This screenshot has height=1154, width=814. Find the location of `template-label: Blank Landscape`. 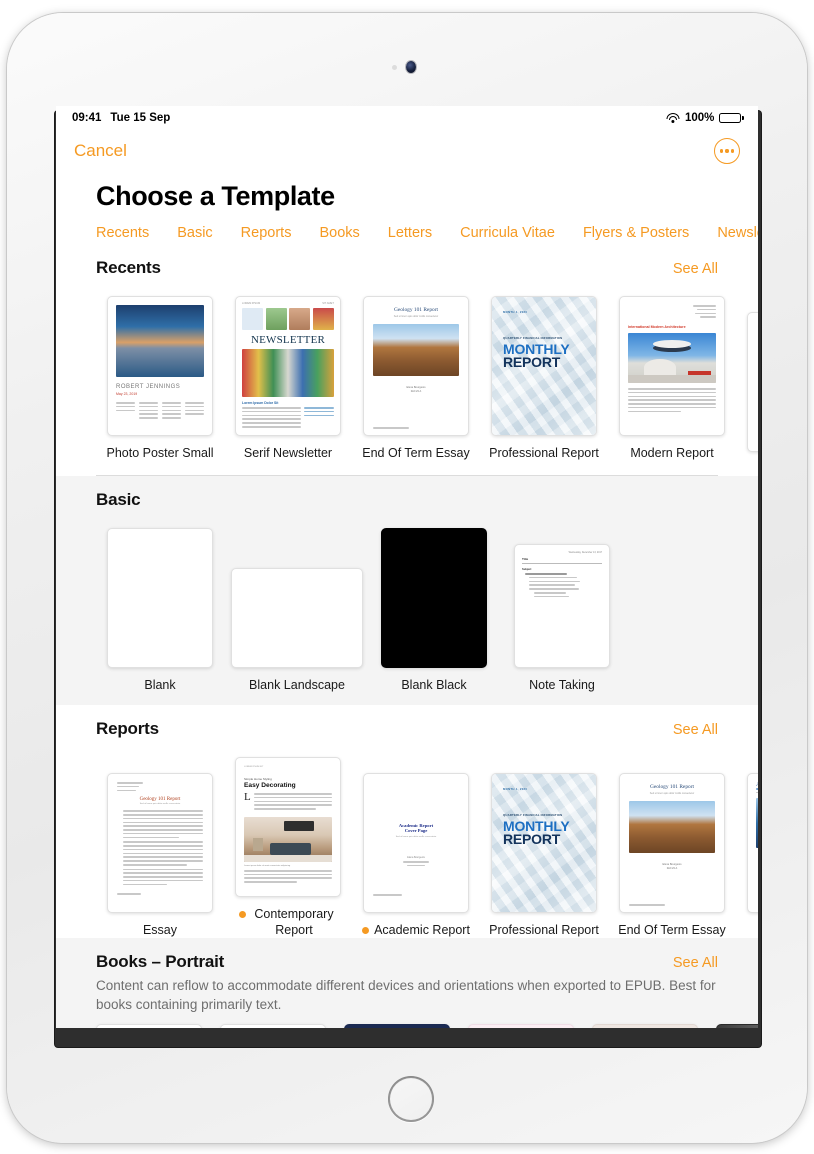

template-label: Blank Landscape is located at coordinates (297, 685).